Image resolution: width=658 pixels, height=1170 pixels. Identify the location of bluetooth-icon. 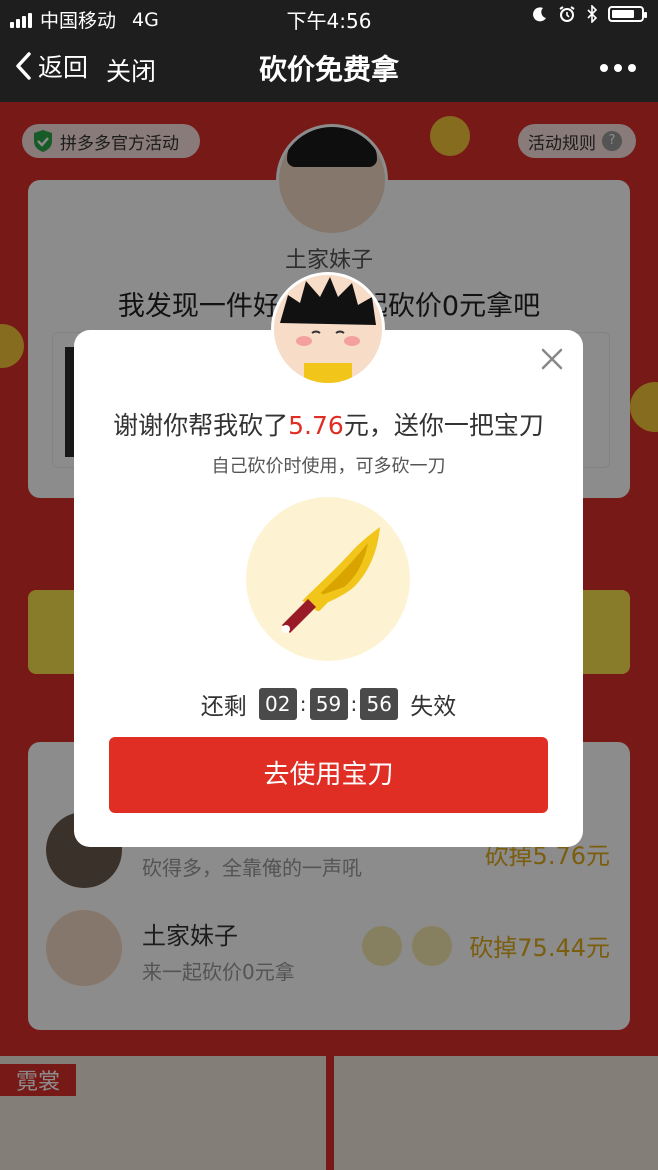
(592, 14).